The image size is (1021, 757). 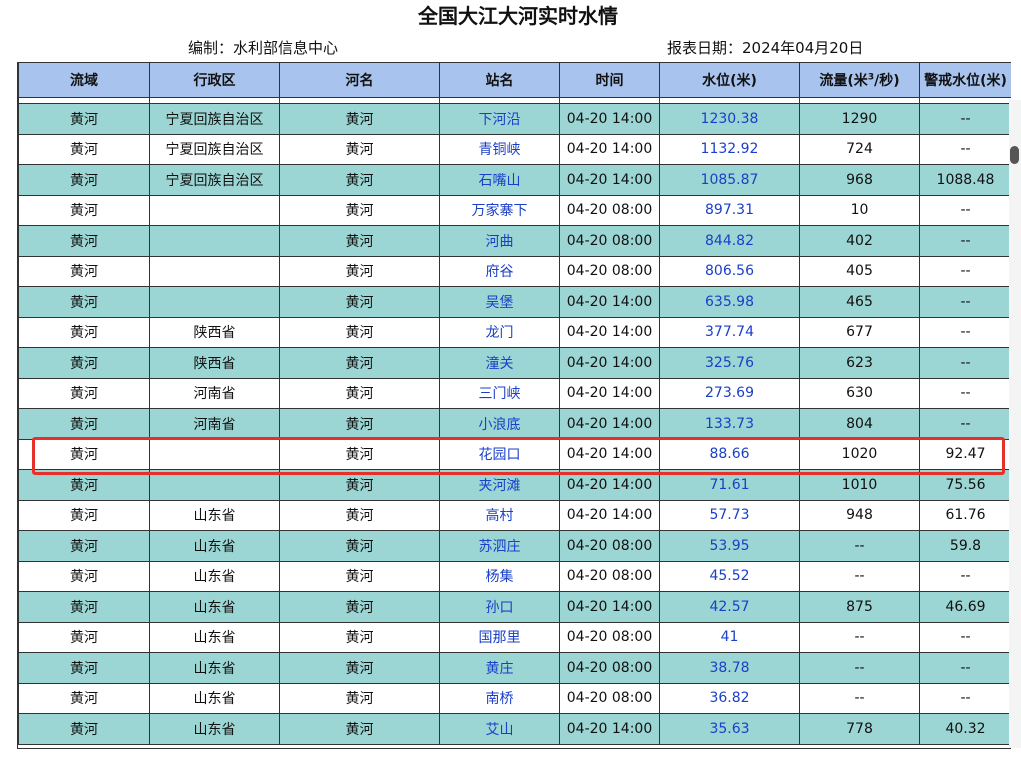 I want to click on cell-station: 吴堡, so click(x=499, y=302).